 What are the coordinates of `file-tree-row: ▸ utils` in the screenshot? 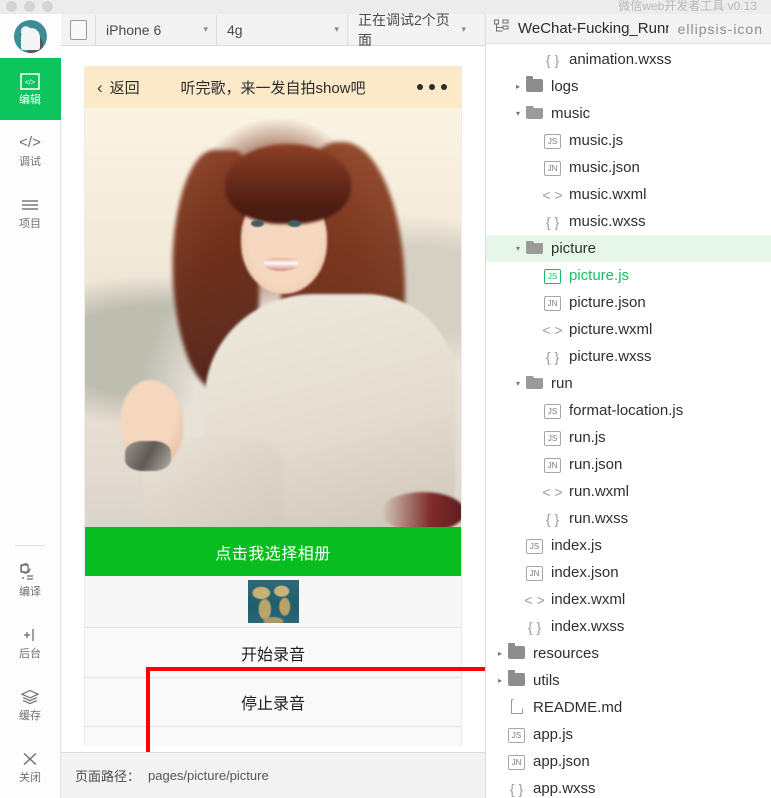 It's located at (628, 680).